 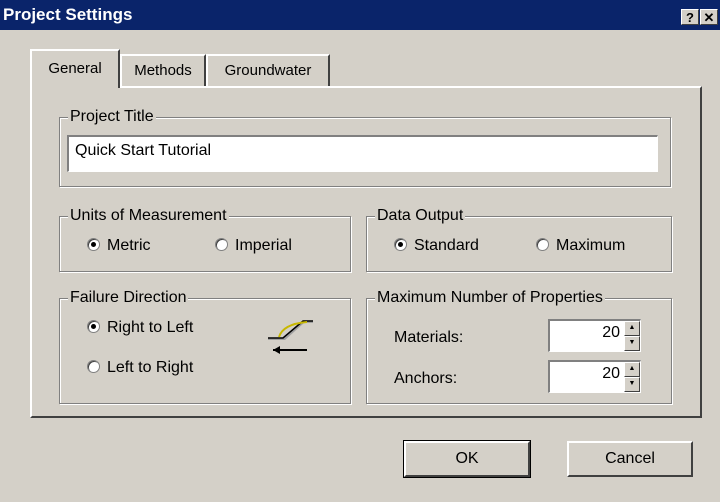 What do you see at coordinates (436, 246) in the screenshot?
I see `output-standard-radio: Standard` at bounding box center [436, 246].